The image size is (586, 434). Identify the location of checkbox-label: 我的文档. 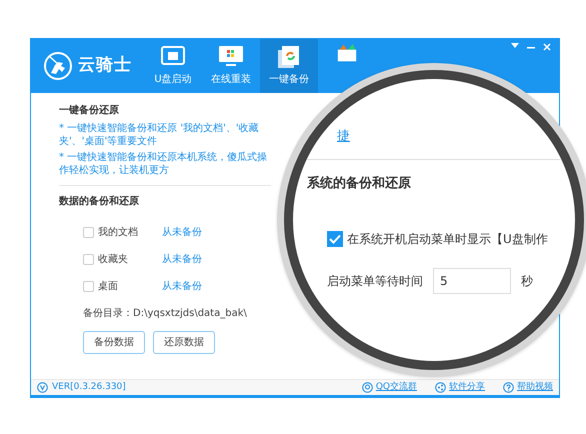
(118, 233).